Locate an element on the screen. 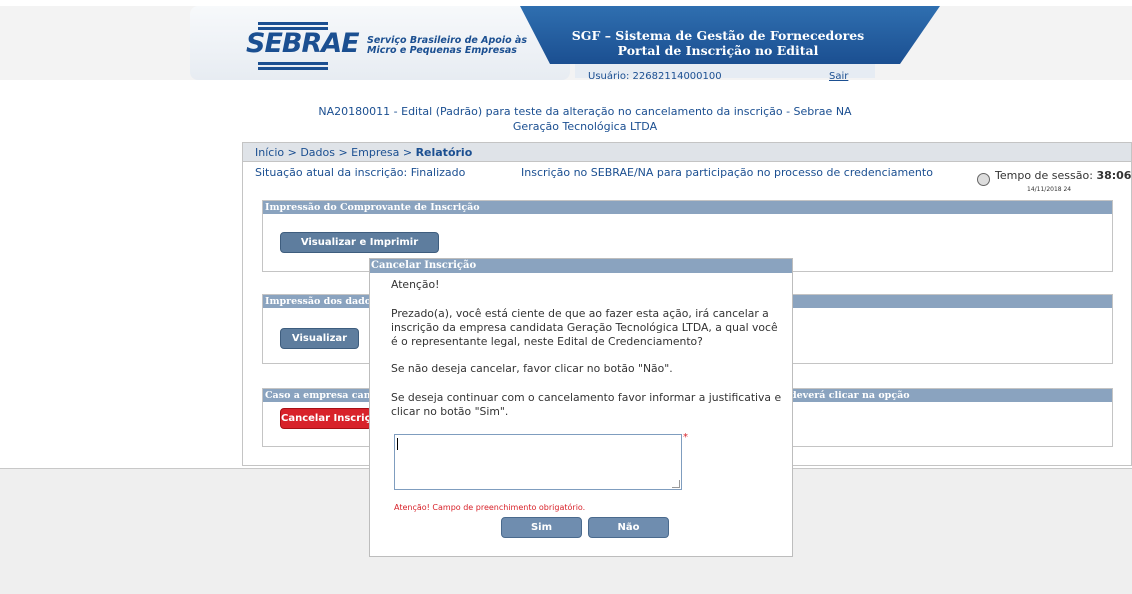 Image resolution: width=1132 pixels, height=594 pixels. status-label: Situação atual da inscrição: Finalizado is located at coordinates (360, 172).